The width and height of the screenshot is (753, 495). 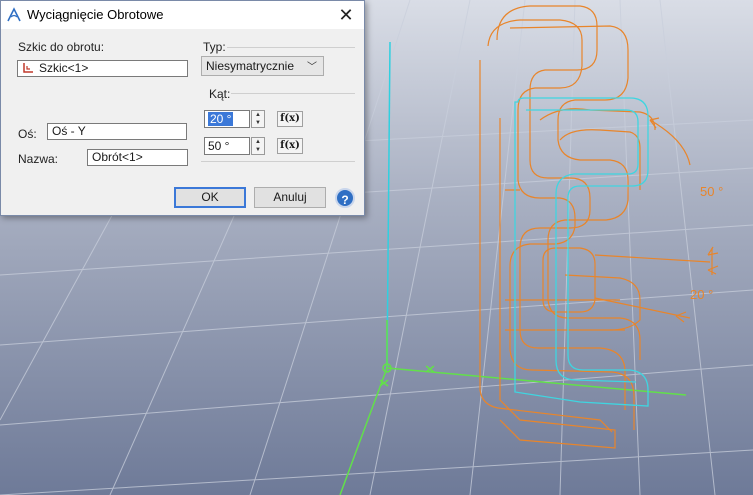 I want to click on angle-annotation-50: 50 °, so click(x=711, y=191).